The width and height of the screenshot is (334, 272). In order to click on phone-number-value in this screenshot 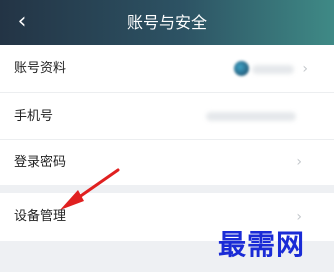, I will do `click(251, 116)`.